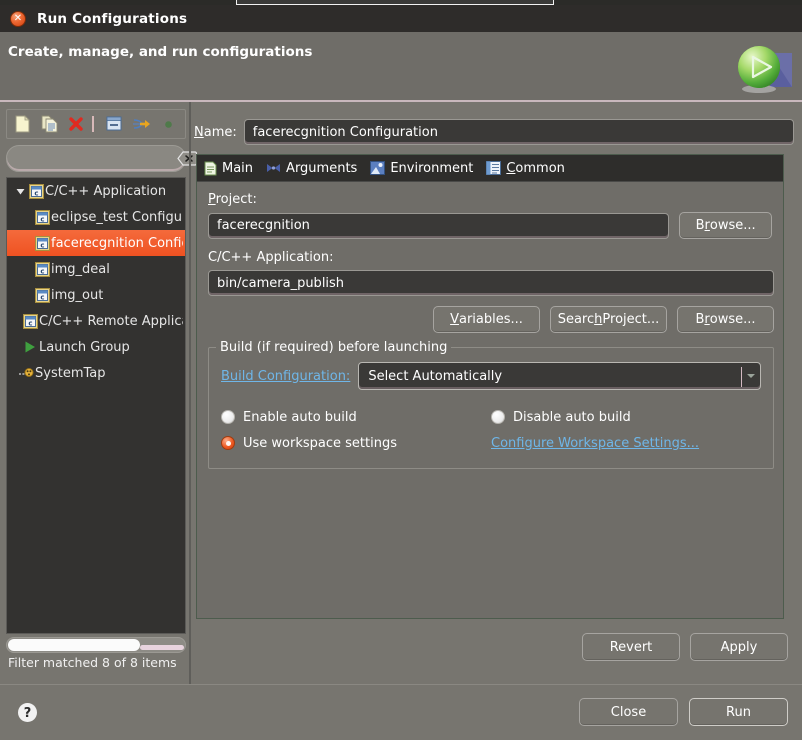  What do you see at coordinates (760, 68) in the screenshot?
I see `run-launch-icon` at bounding box center [760, 68].